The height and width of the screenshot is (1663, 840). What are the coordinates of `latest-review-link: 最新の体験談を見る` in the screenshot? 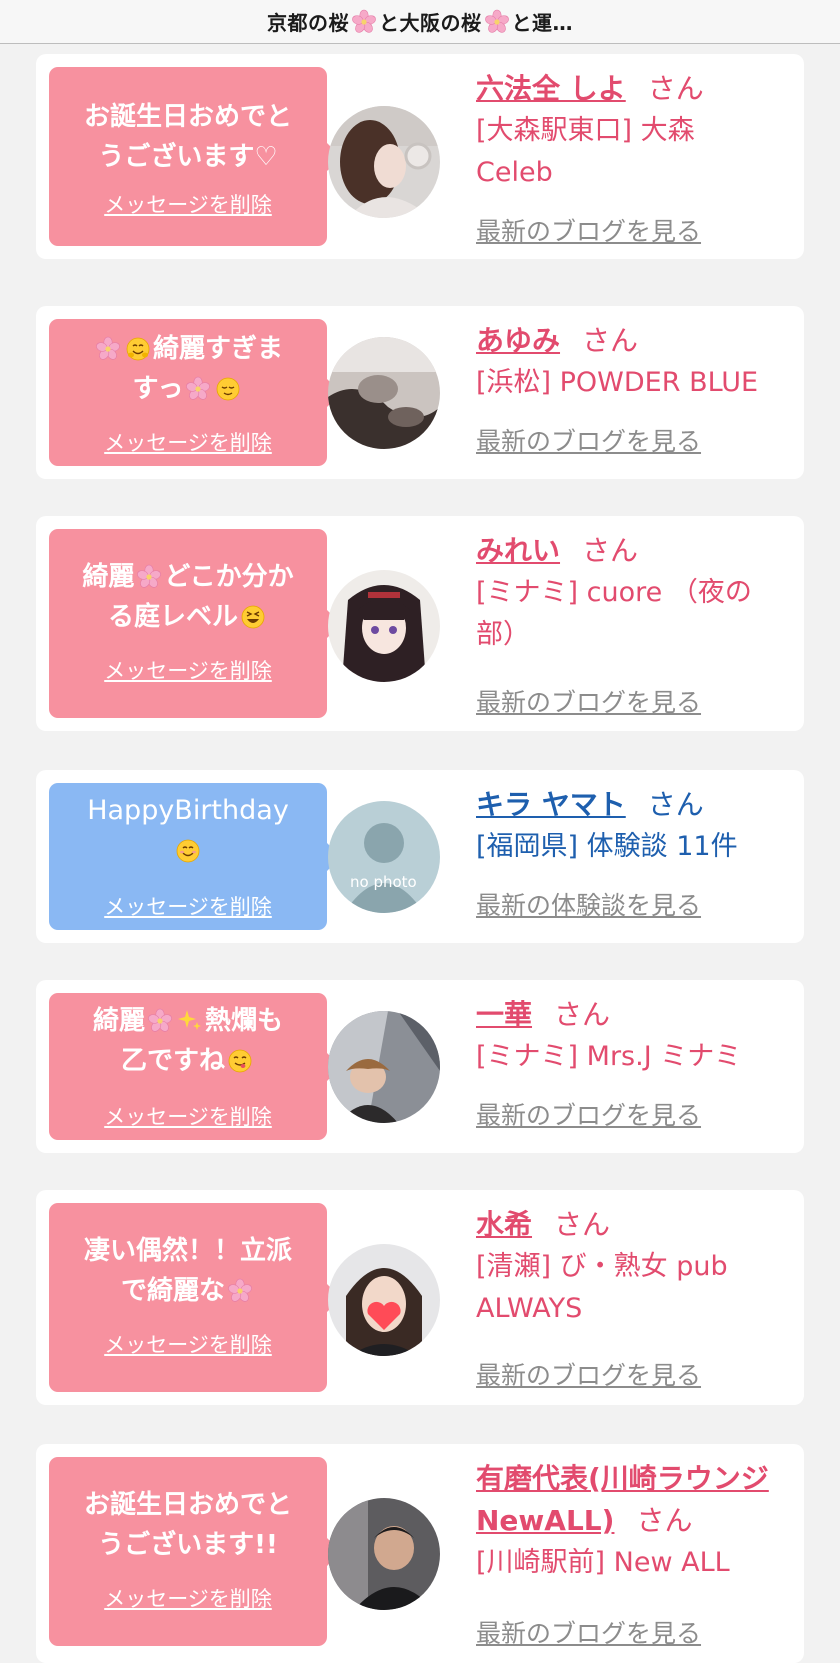 It's located at (588, 904).